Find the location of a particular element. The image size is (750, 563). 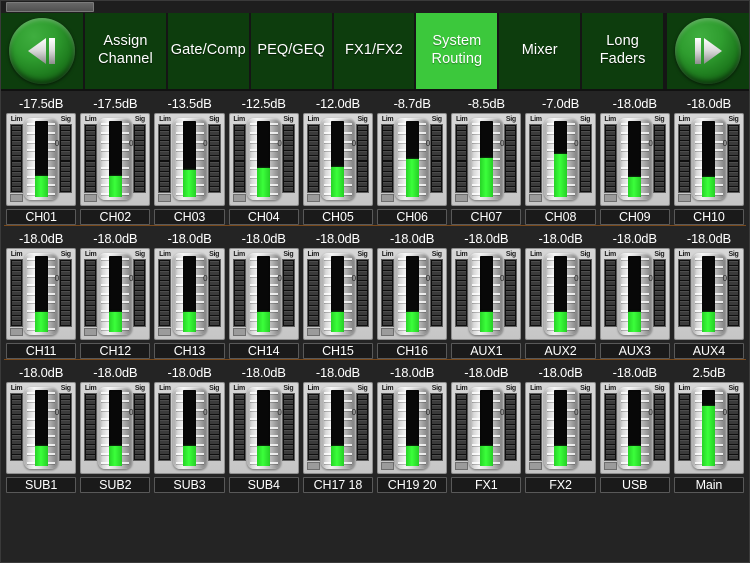

previous-page-button is located at coordinates (43, 51).